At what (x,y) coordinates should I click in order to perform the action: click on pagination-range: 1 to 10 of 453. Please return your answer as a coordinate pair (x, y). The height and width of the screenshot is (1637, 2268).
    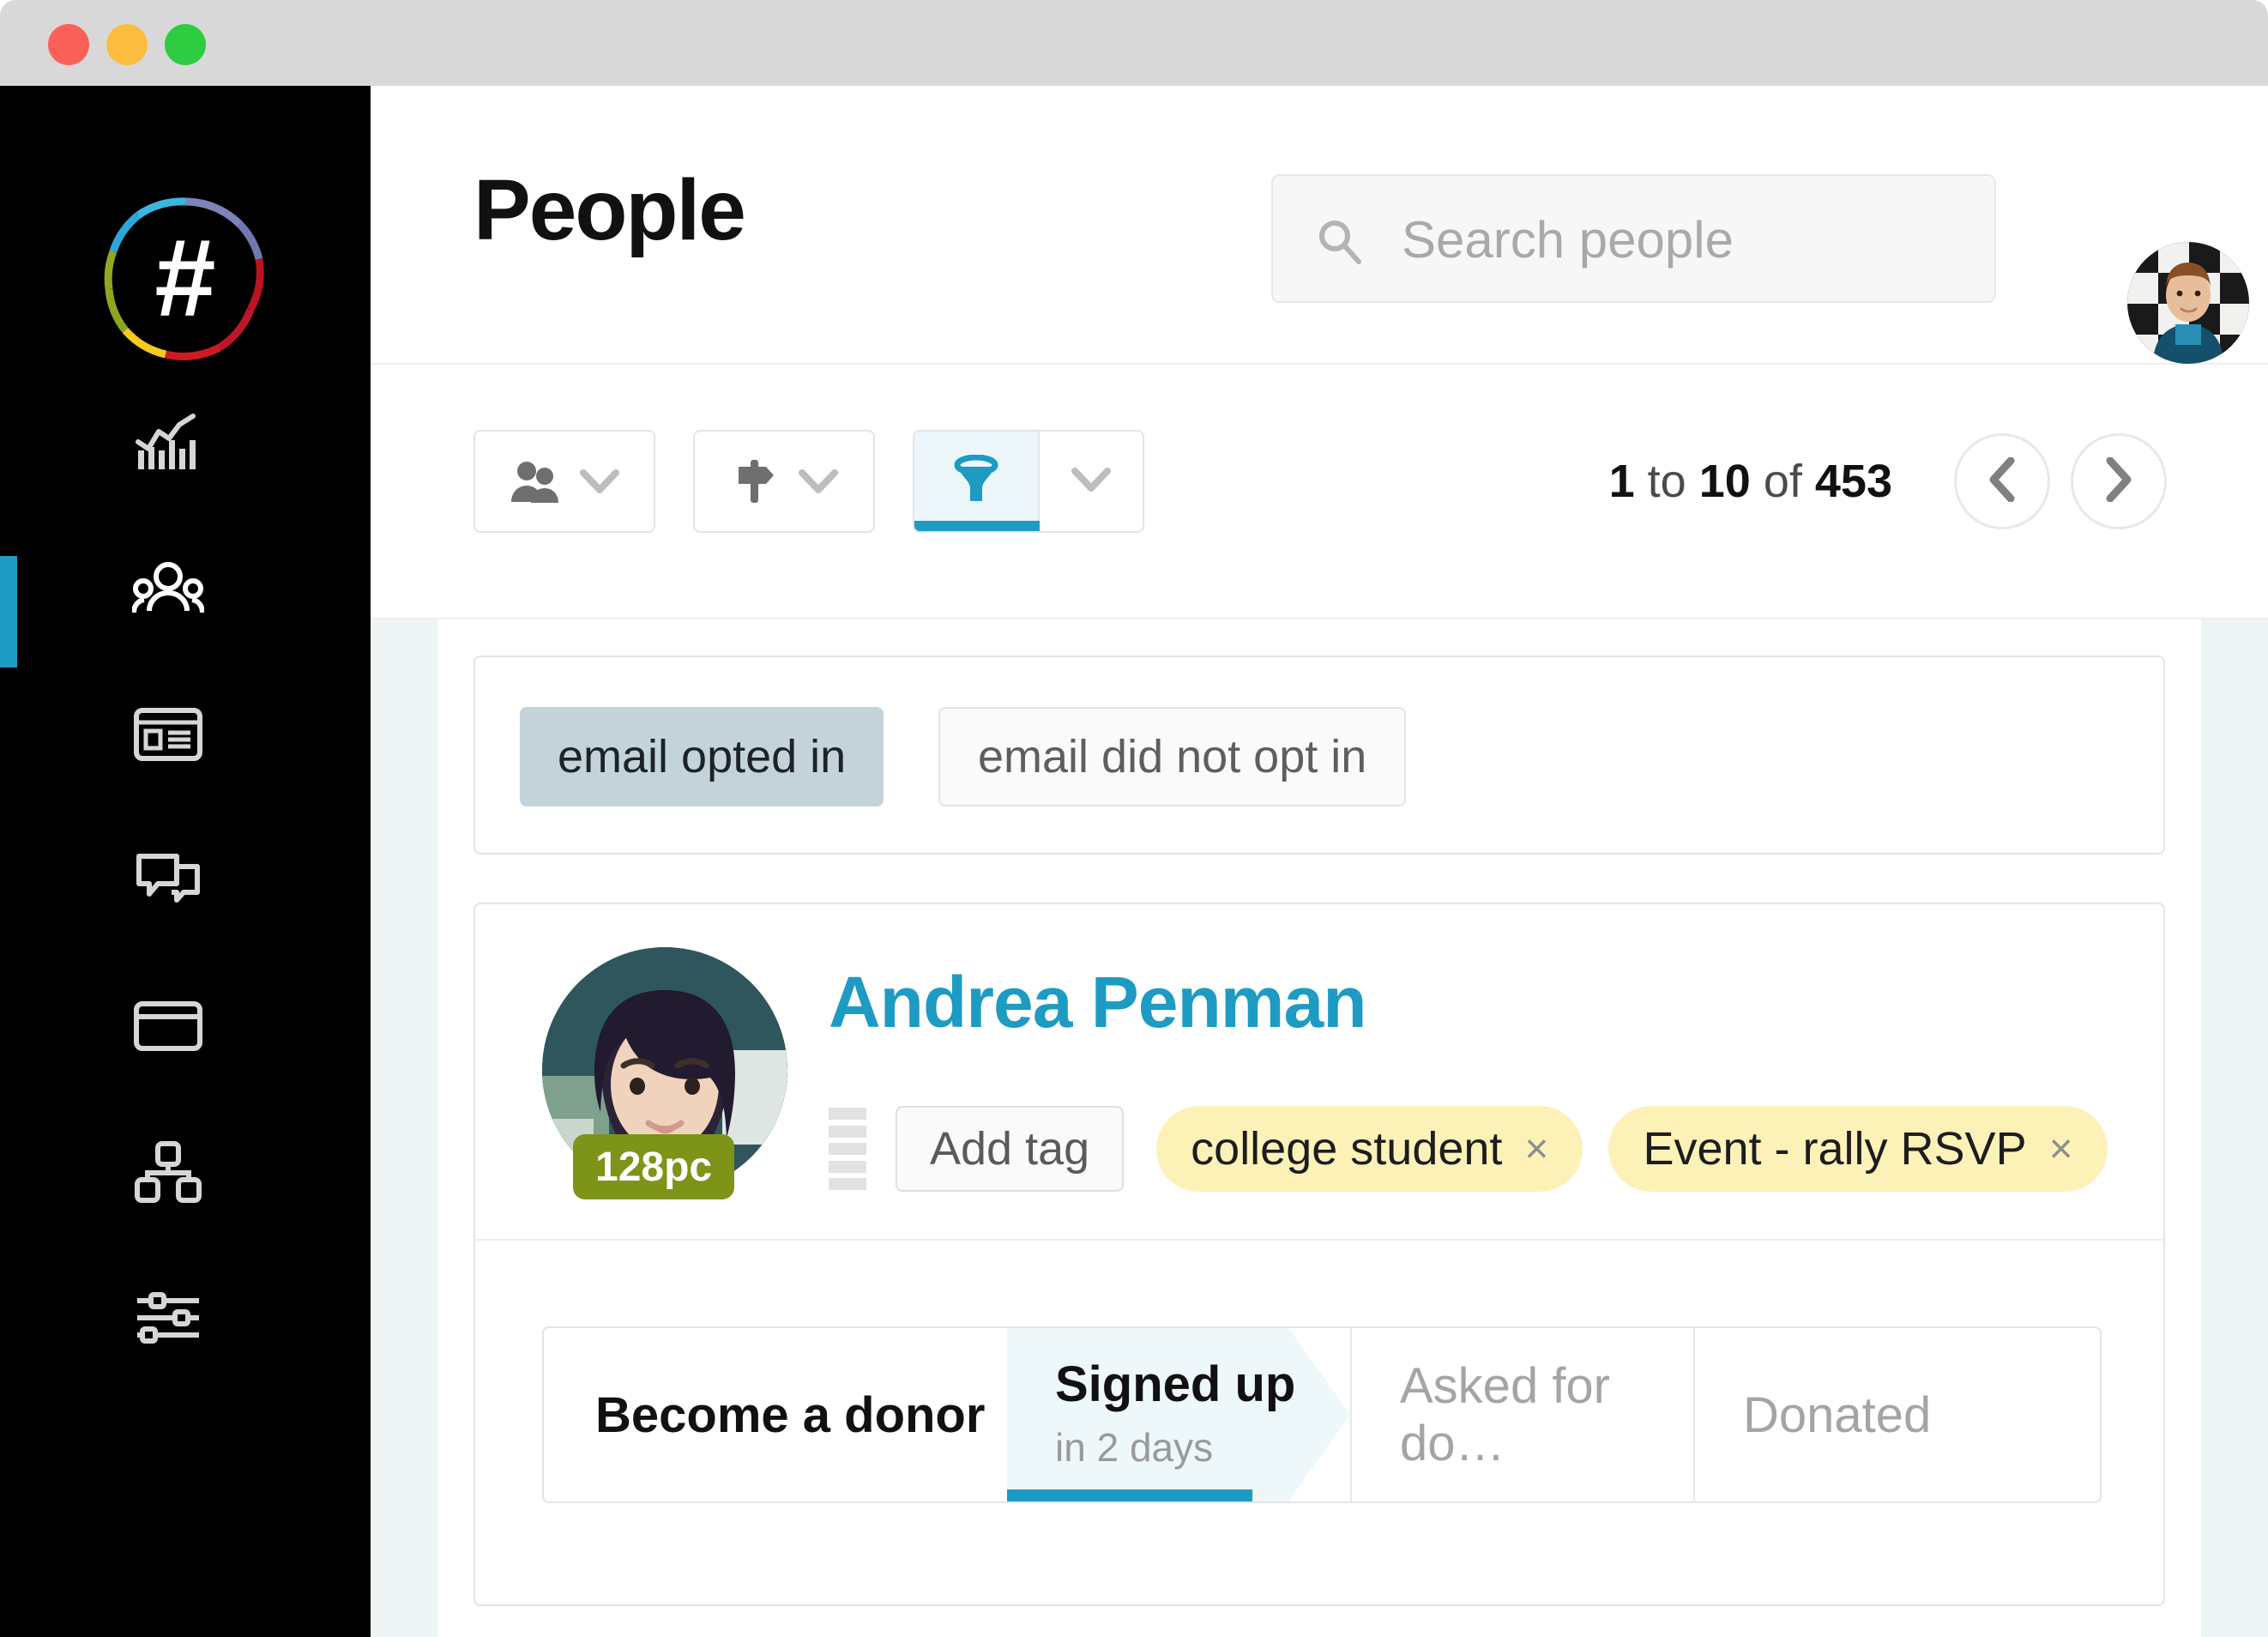
    Looking at the image, I should click on (1751, 481).